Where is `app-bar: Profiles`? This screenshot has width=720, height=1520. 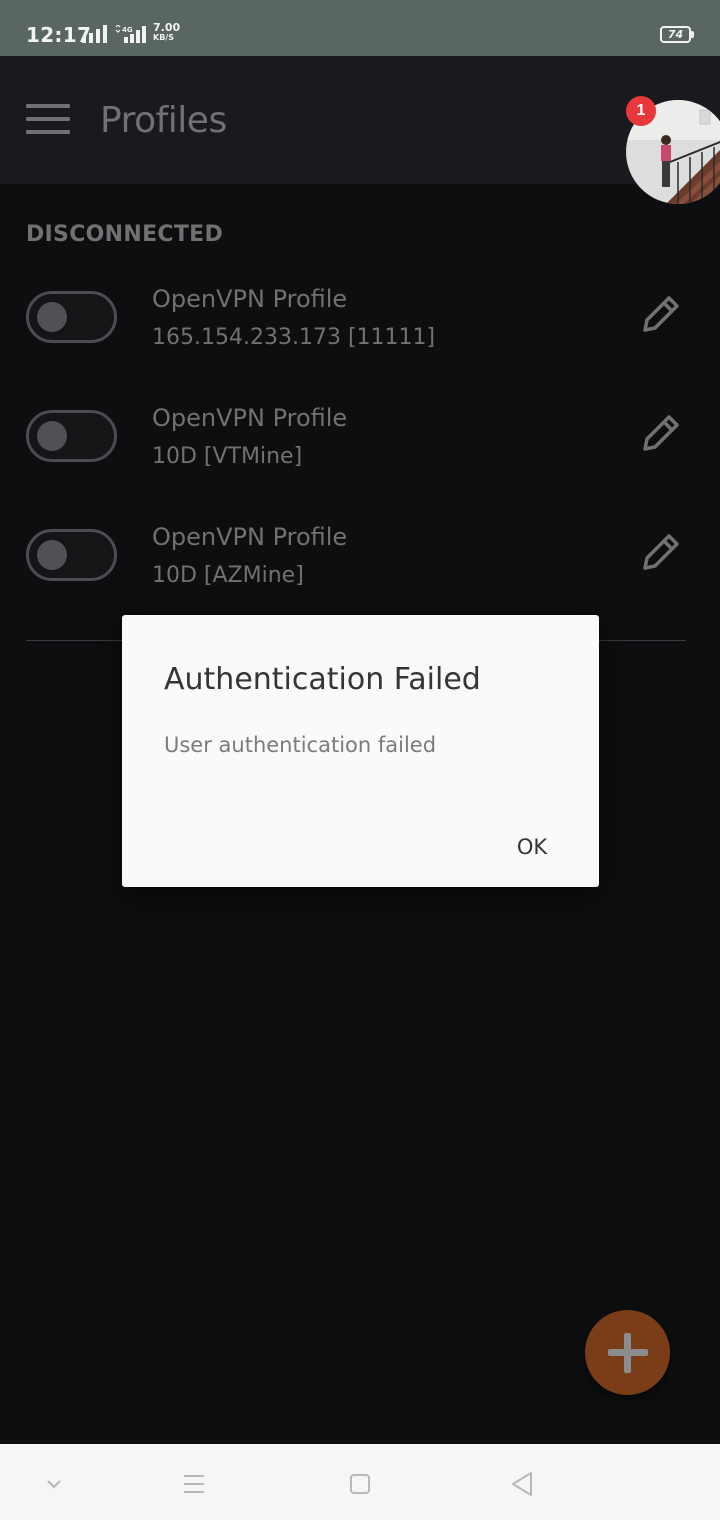 app-bar: Profiles is located at coordinates (360, 120).